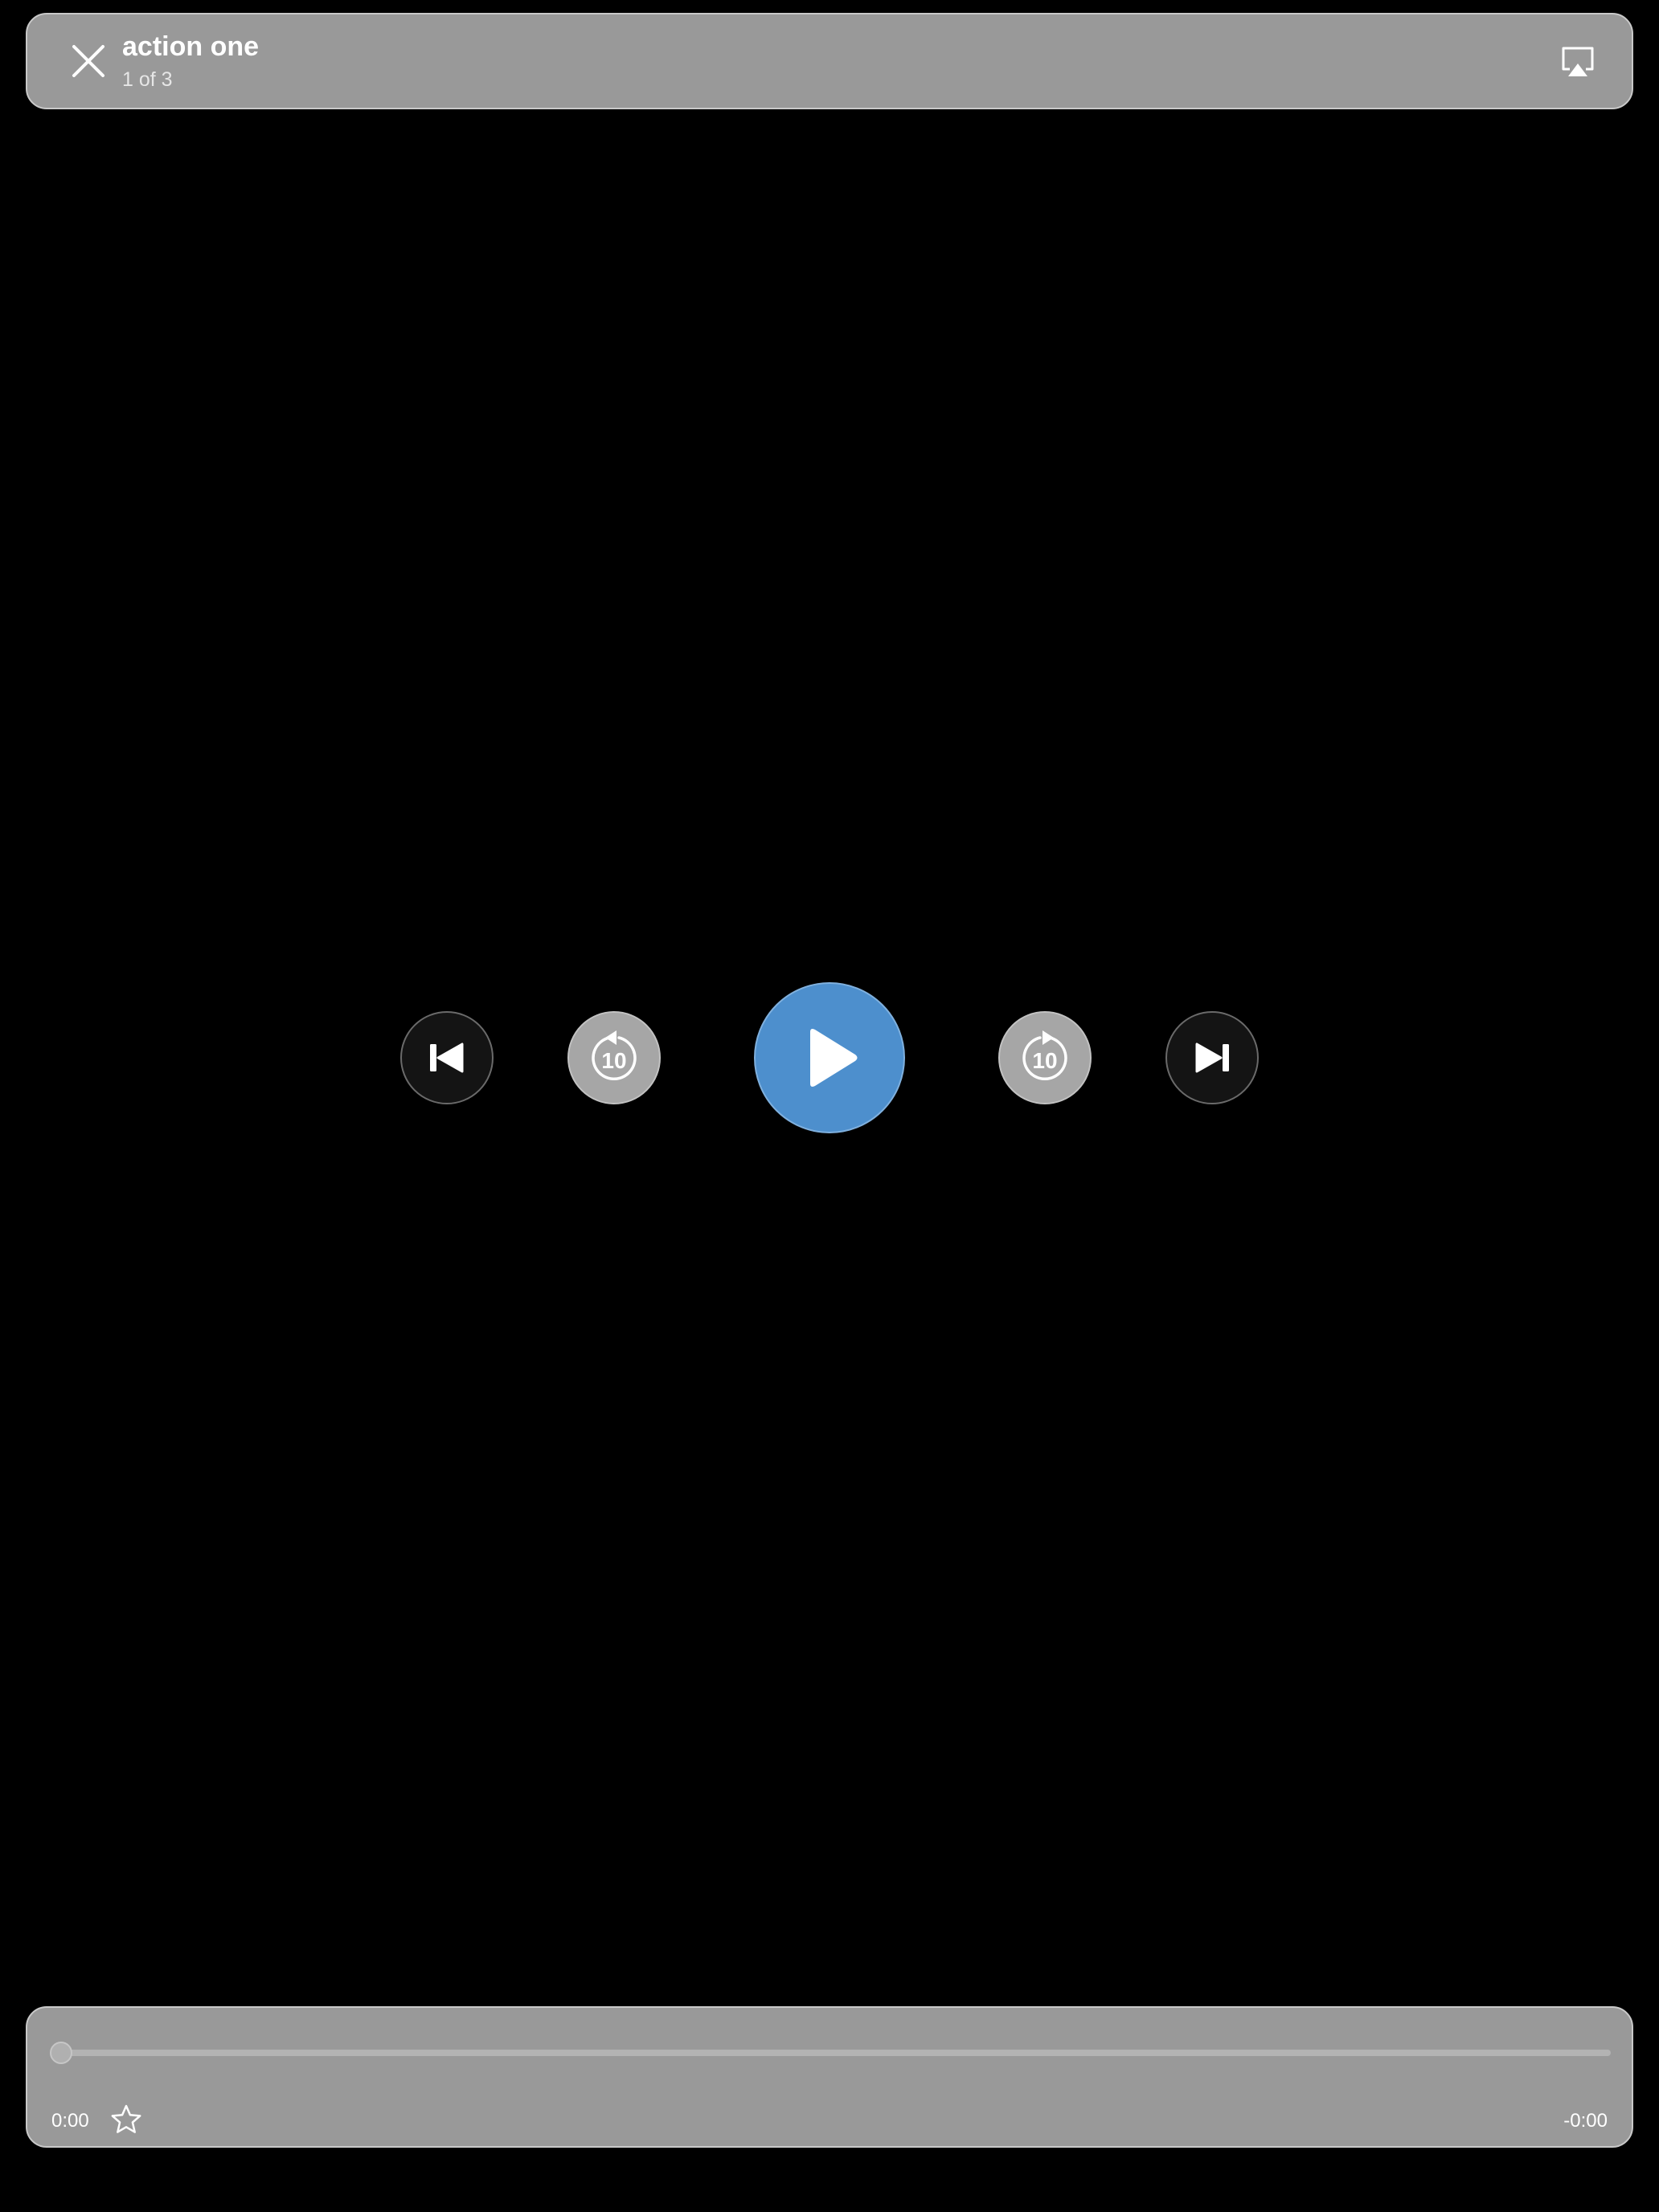 The width and height of the screenshot is (1659, 2212). I want to click on progress-scrubber, so click(830, 2053).